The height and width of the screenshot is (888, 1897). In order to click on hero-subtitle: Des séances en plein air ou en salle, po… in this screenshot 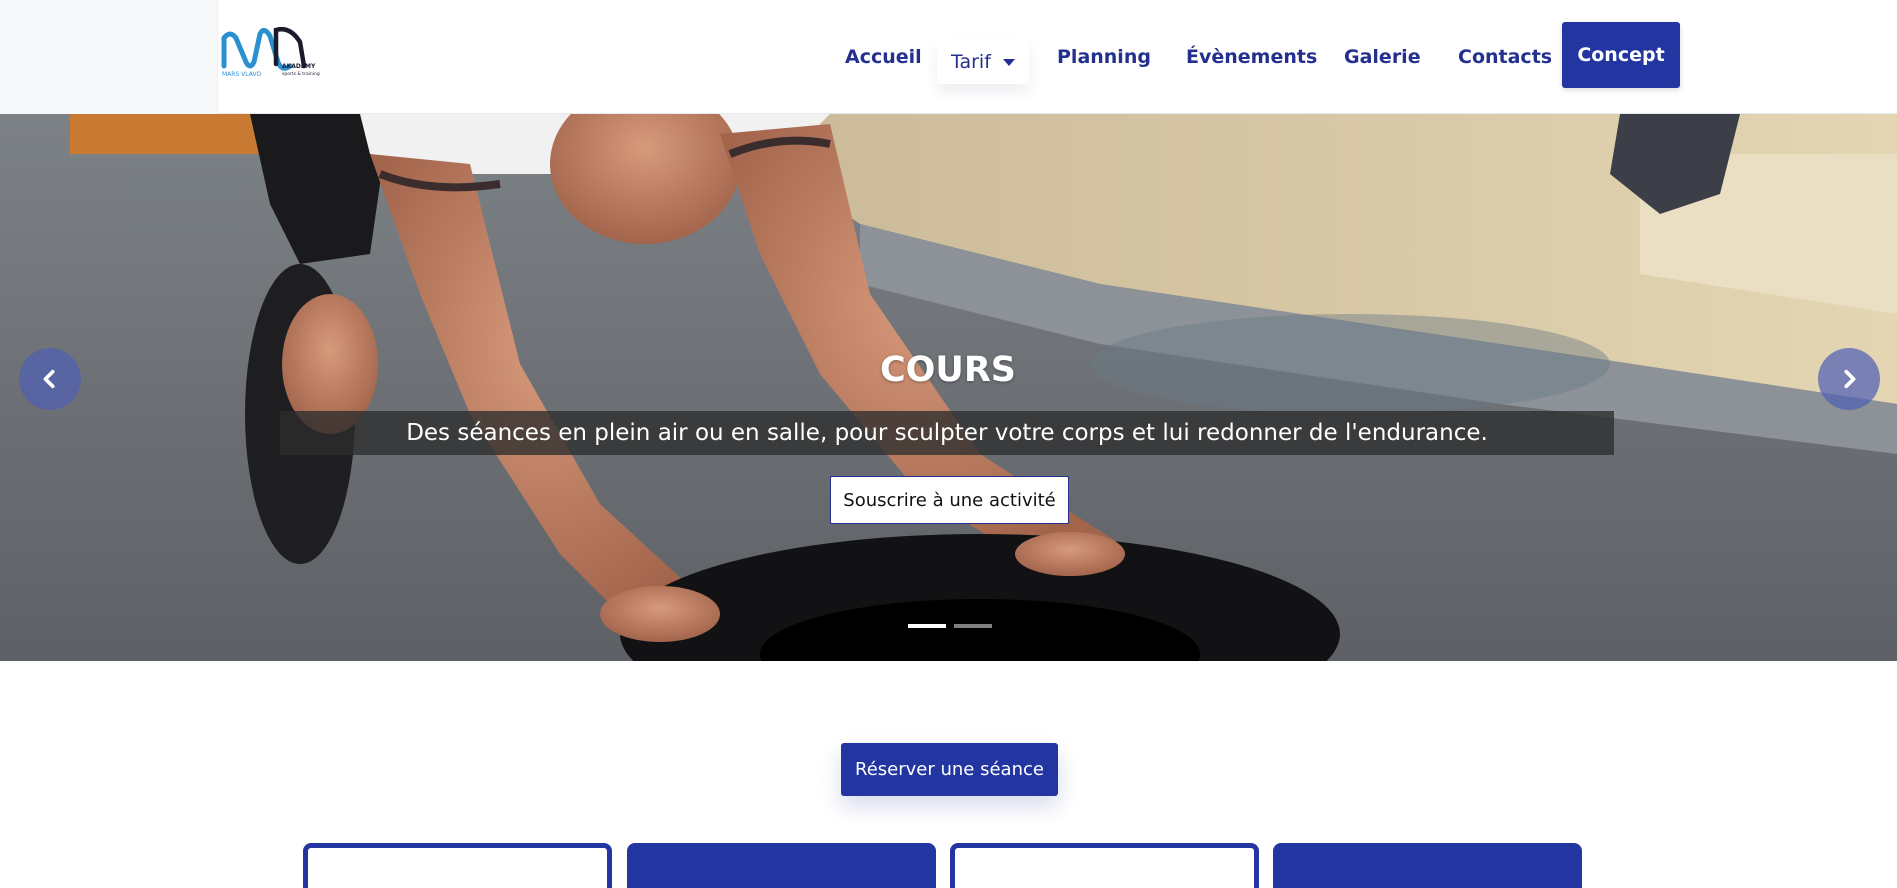, I will do `click(947, 433)`.